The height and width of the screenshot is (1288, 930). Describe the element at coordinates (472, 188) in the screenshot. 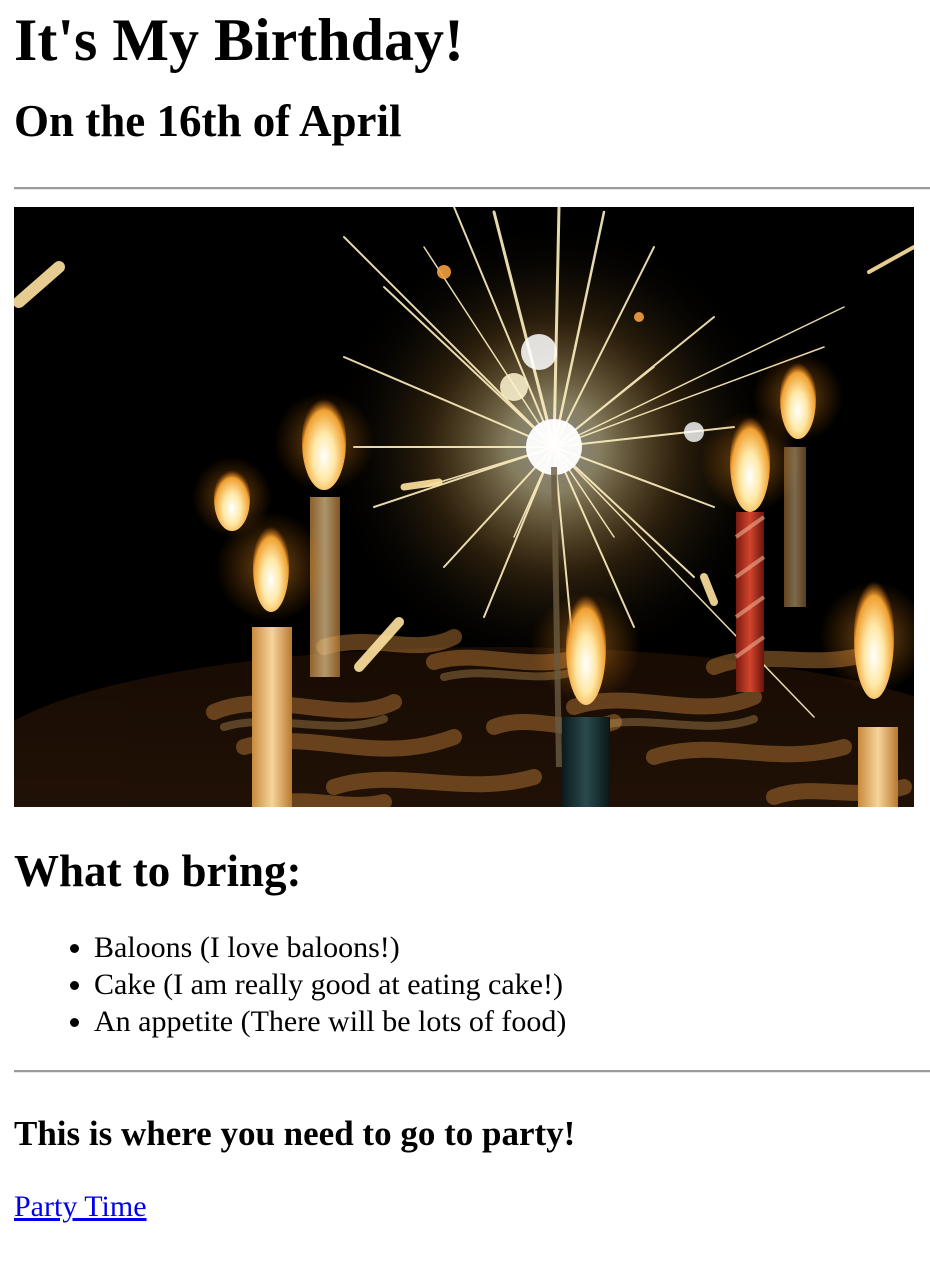

I see `divider-top` at that location.